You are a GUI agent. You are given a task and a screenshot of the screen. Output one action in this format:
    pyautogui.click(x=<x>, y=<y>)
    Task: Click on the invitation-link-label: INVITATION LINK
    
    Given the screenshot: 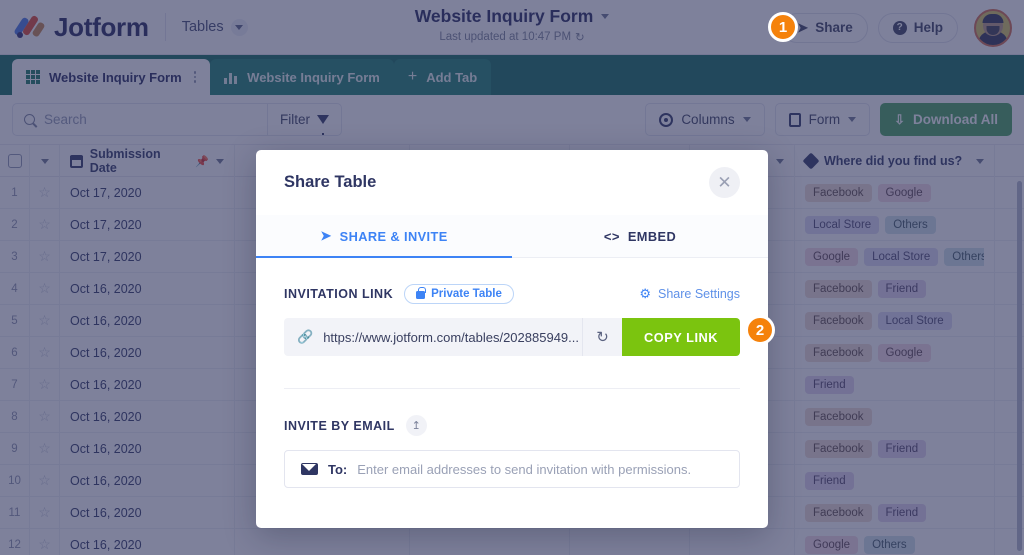 What is the action you would take?
    pyautogui.click(x=339, y=294)
    